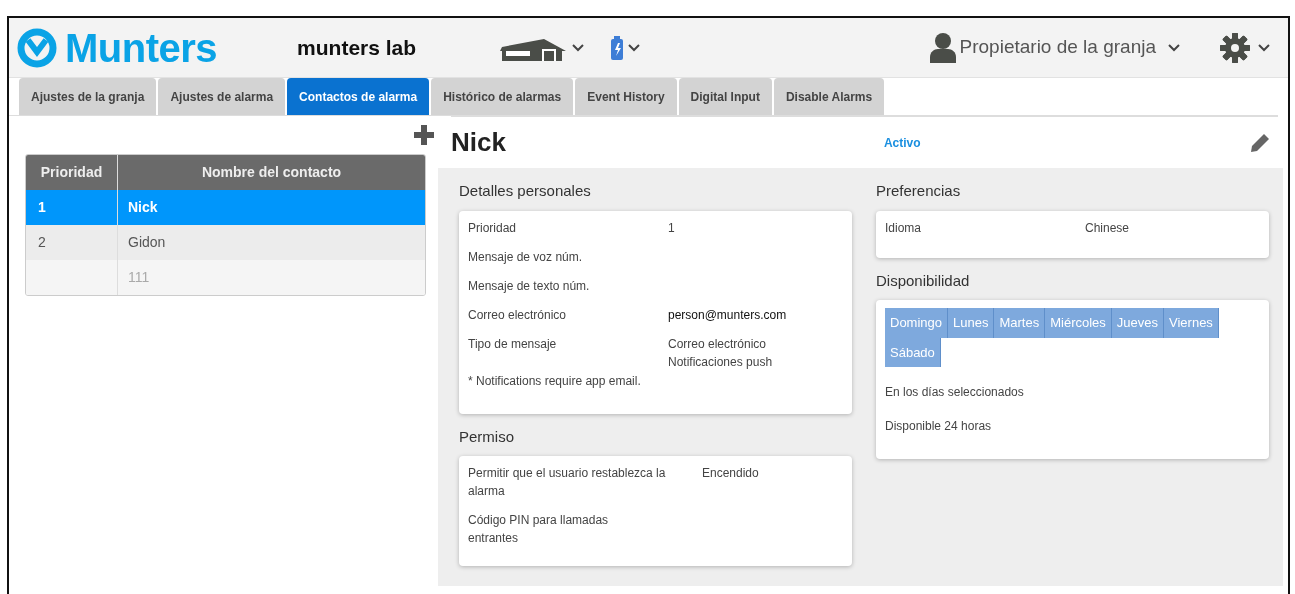  I want to click on tab: Histórico de alarmas, so click(502, 96).